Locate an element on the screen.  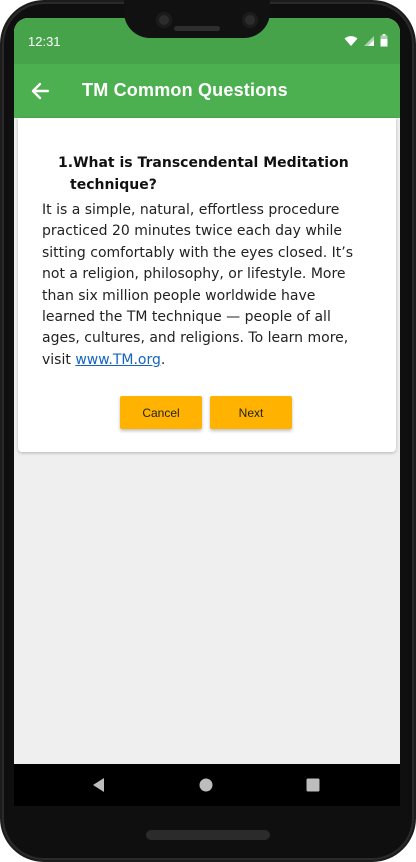
app-bar: TM Common Questions is located at coordinates (207, 91).